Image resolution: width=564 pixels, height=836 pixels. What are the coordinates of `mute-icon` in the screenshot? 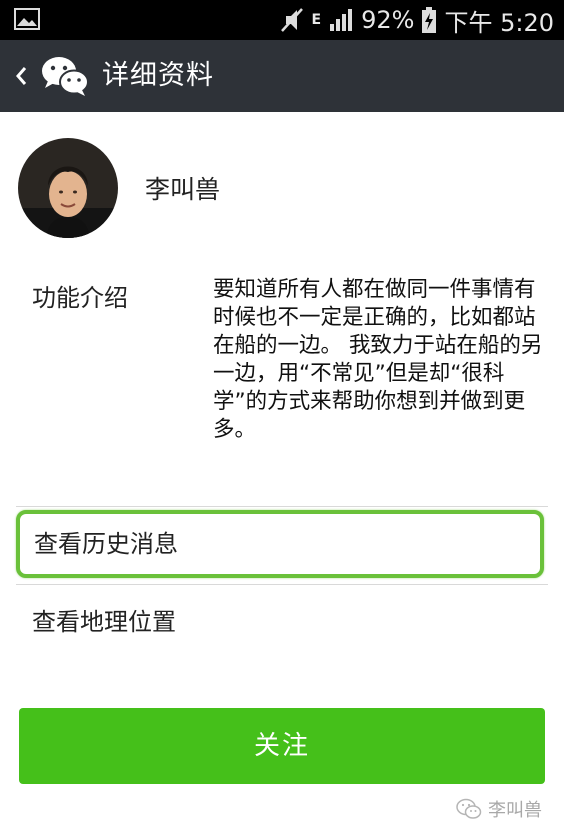 It's located at (291, 20).